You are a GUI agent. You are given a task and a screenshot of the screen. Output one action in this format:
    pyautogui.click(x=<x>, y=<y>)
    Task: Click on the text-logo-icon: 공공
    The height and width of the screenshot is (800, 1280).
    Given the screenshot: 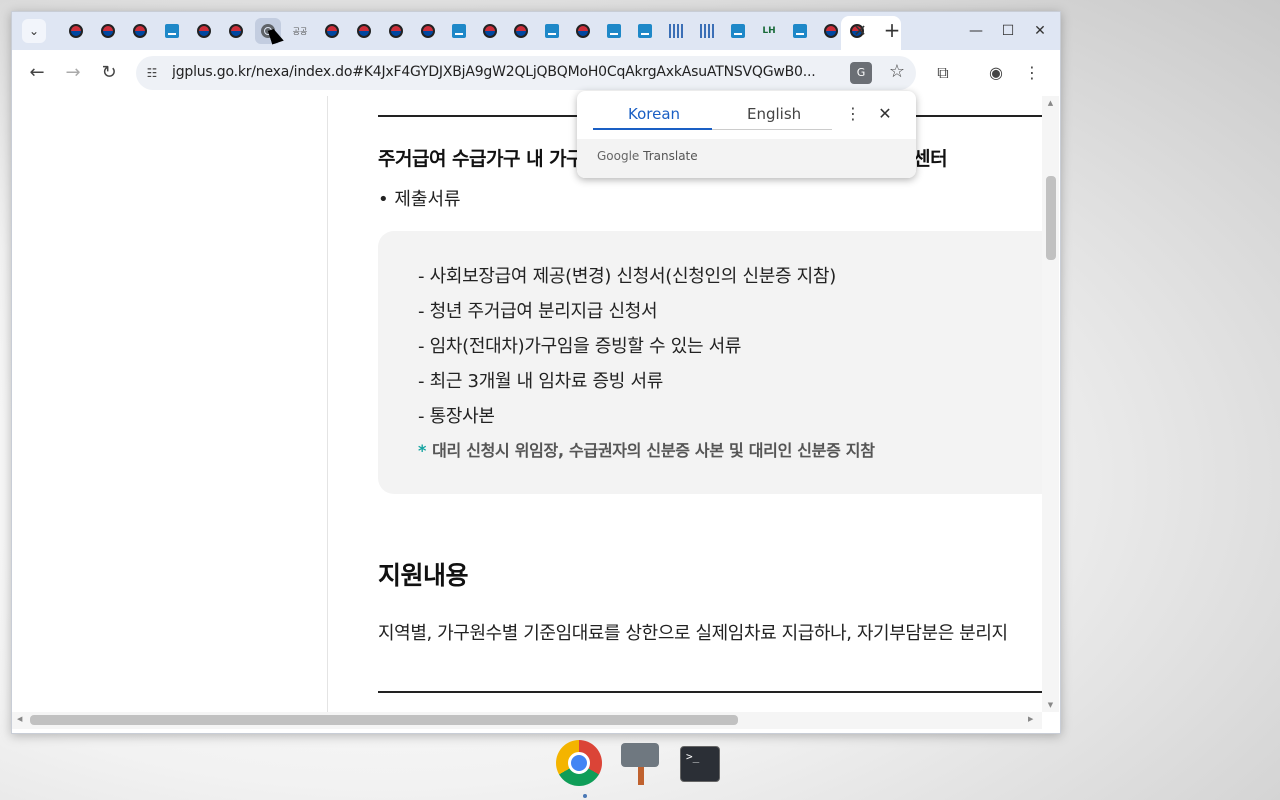 What is the action you would take?
    pyautogui.click(x=300, y=31)
    